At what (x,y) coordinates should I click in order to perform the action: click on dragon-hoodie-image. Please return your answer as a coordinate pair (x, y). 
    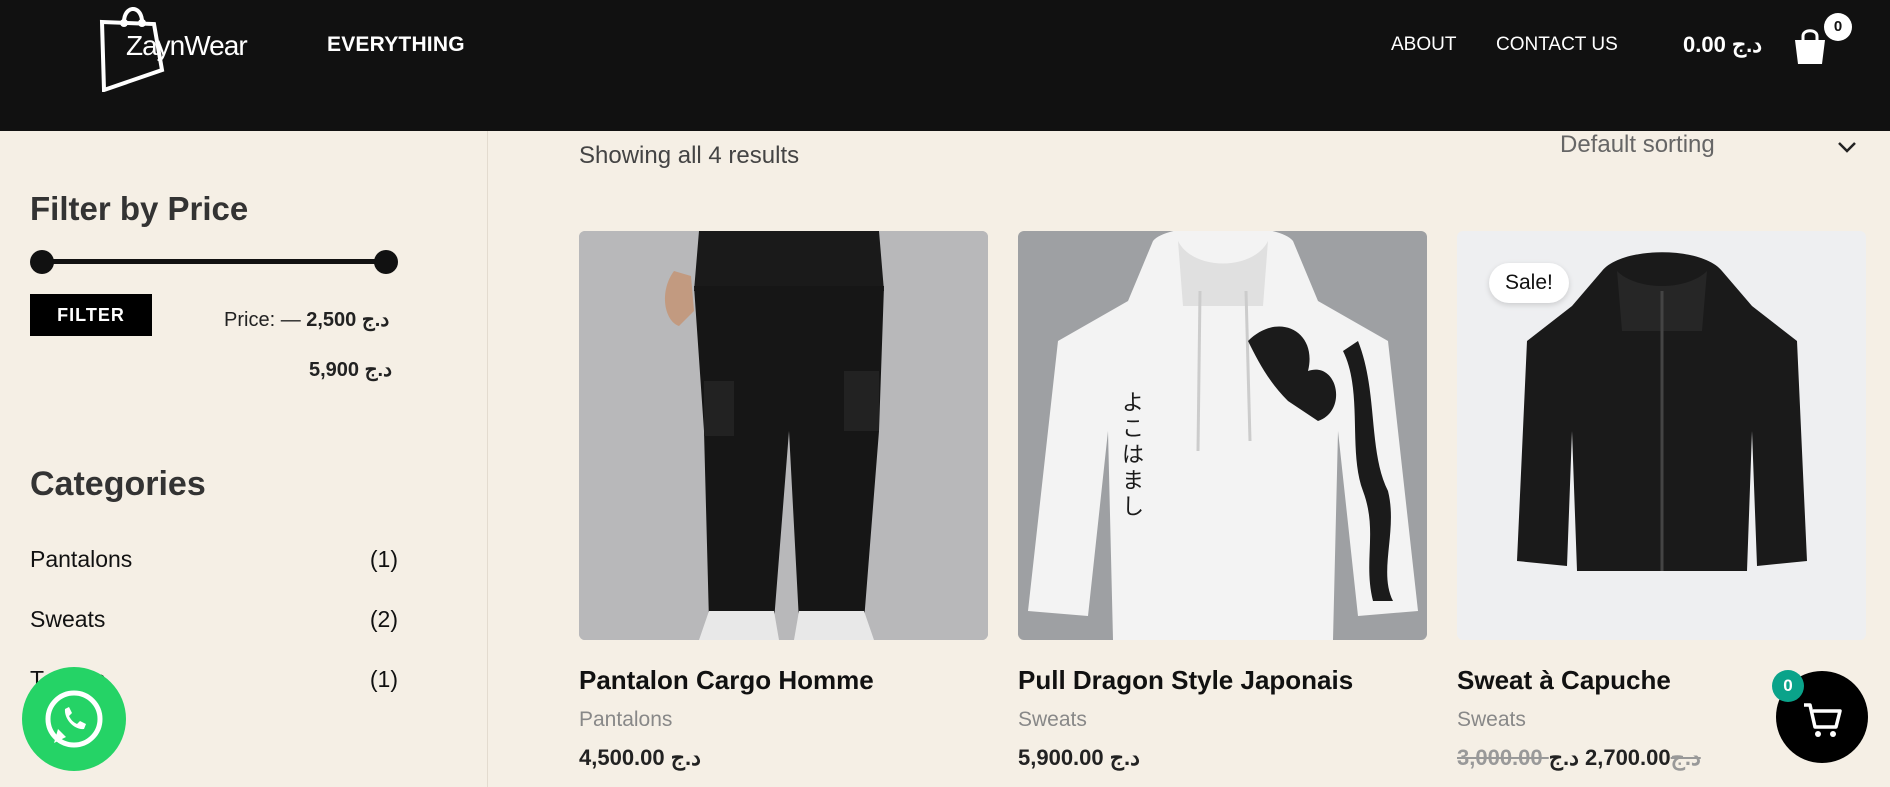
    Looking at the image, I should click on (1222, 435).